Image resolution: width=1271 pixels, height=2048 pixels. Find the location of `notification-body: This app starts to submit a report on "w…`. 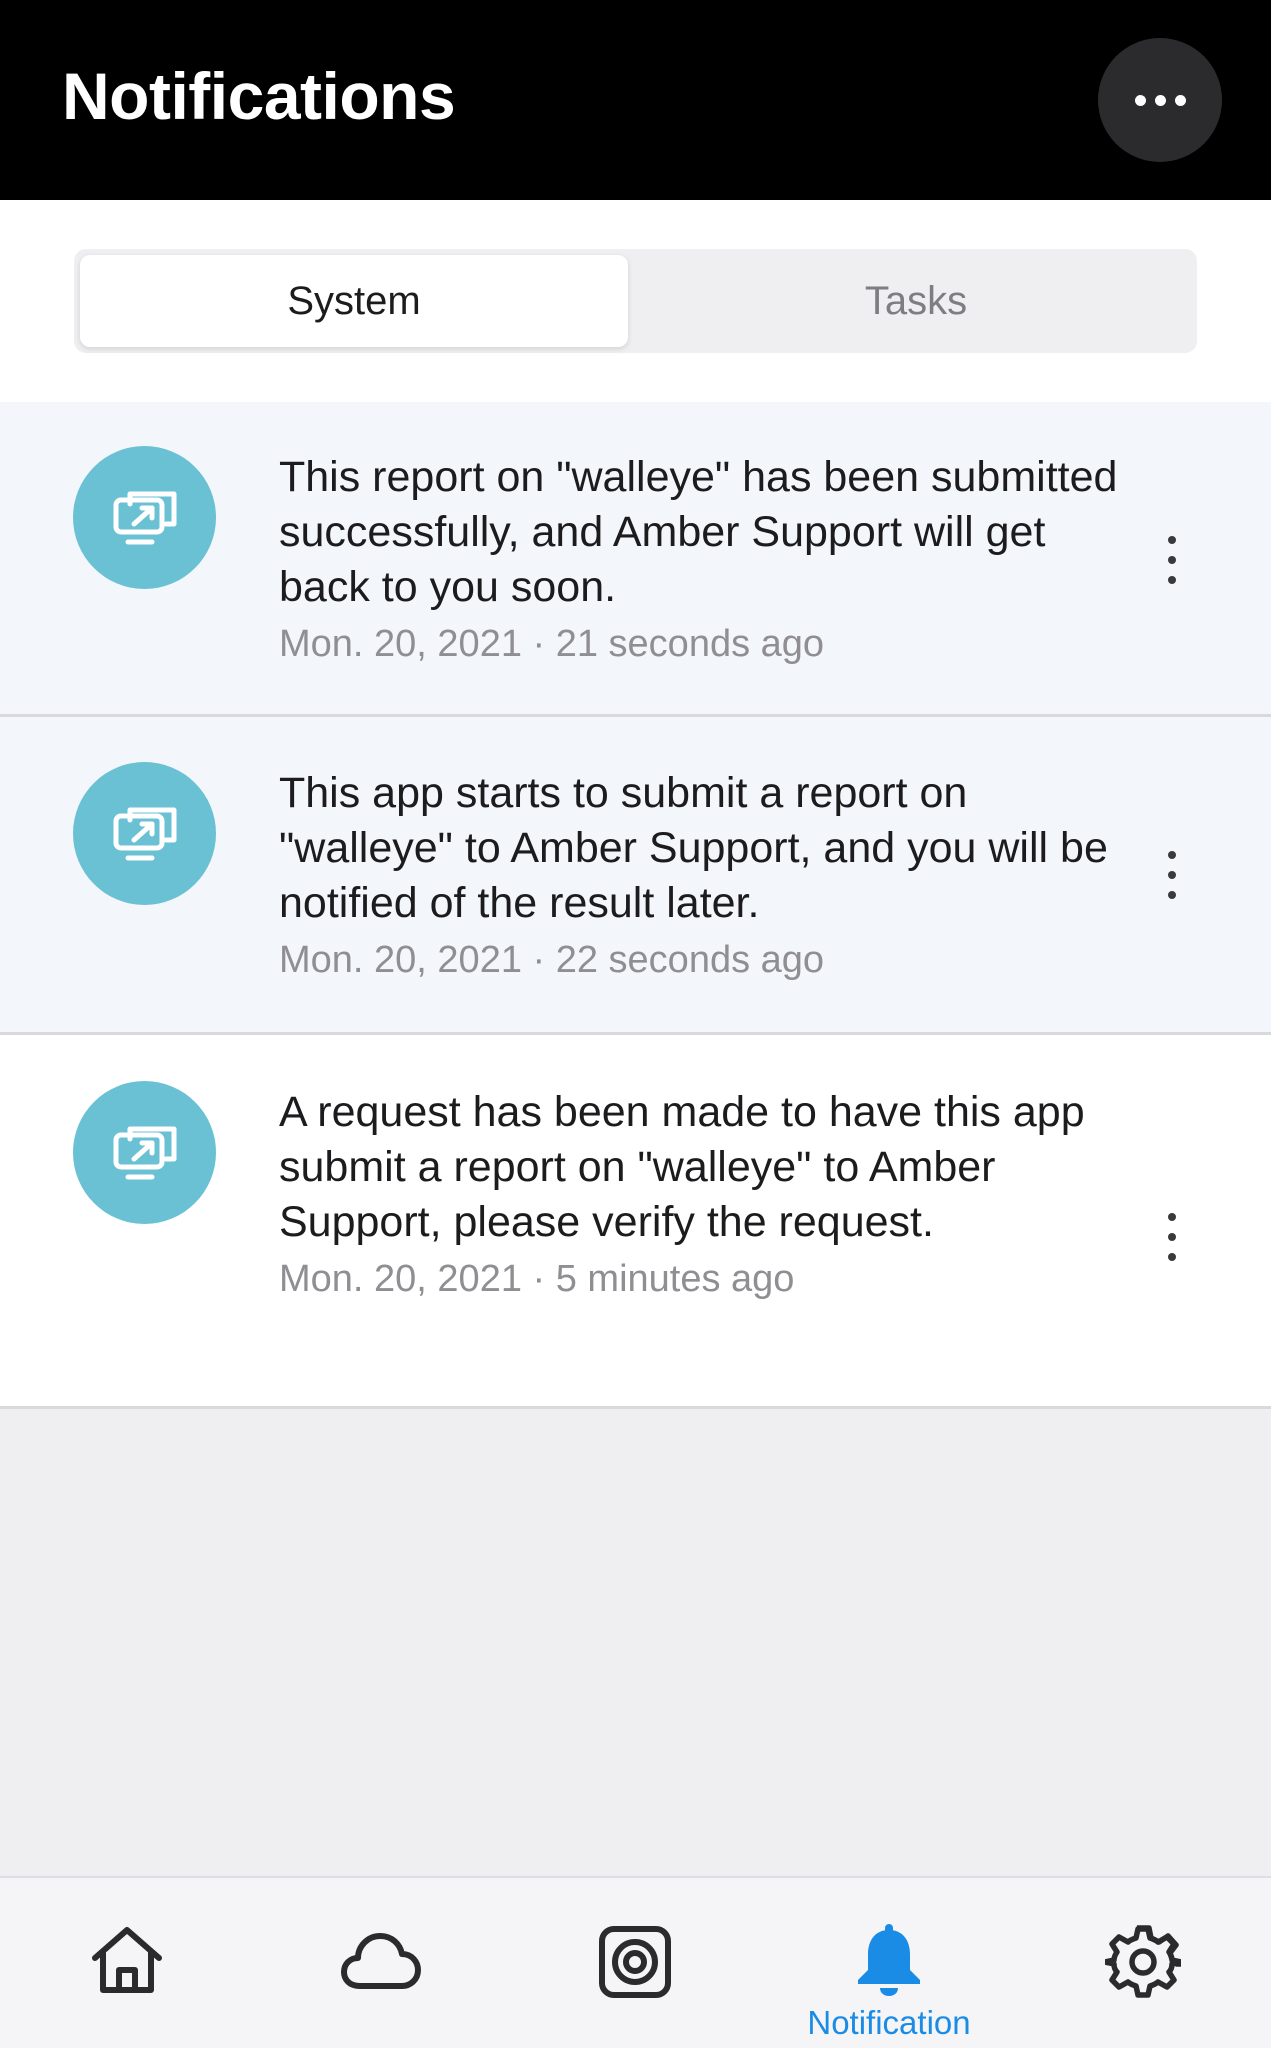

notification-body: This app starts to submit a report on "w… is located at coordinates (709, 875).